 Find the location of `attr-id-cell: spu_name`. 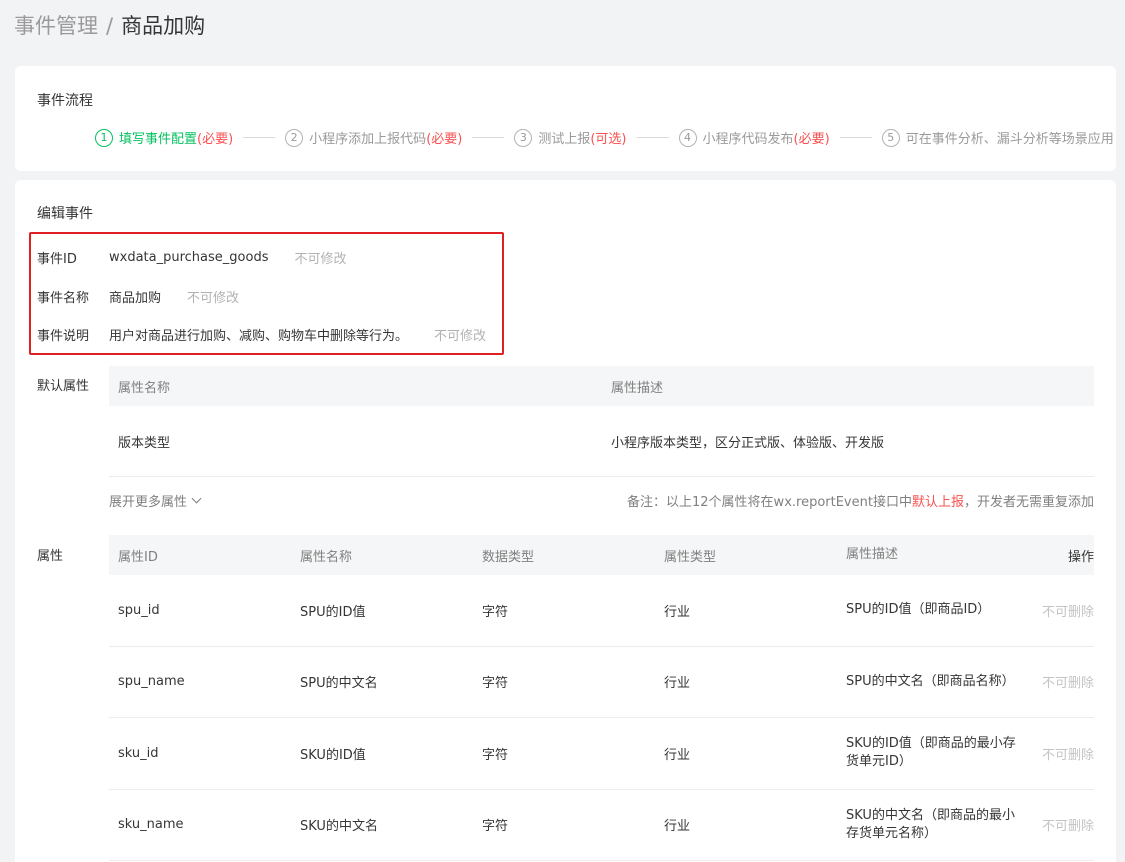

attr-id-cell: spu_name is located at coordinates (151, 682).